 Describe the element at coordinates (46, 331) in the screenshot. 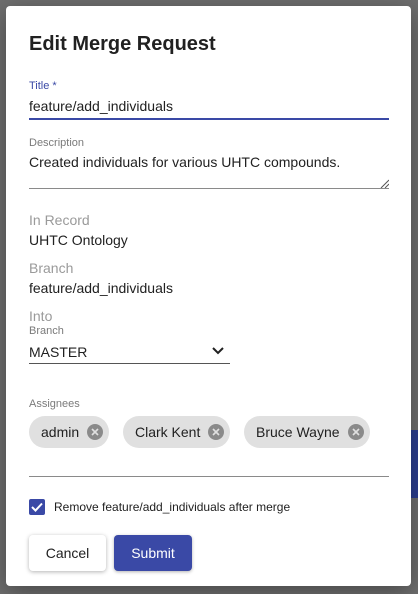

I see `into-branch-label: Branch` at that location.